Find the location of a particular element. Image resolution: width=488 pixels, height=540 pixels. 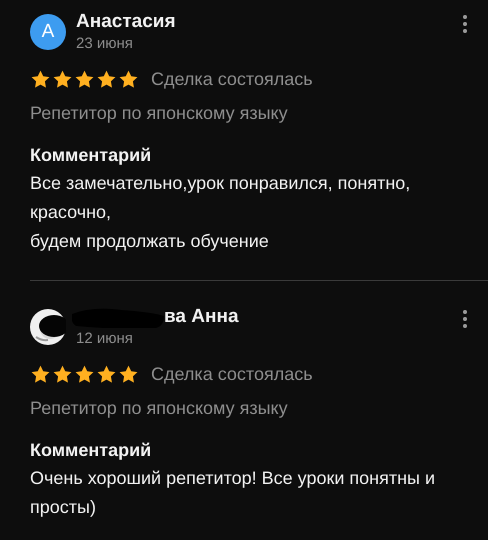

avatar: А is located at coordinates (48, 32).